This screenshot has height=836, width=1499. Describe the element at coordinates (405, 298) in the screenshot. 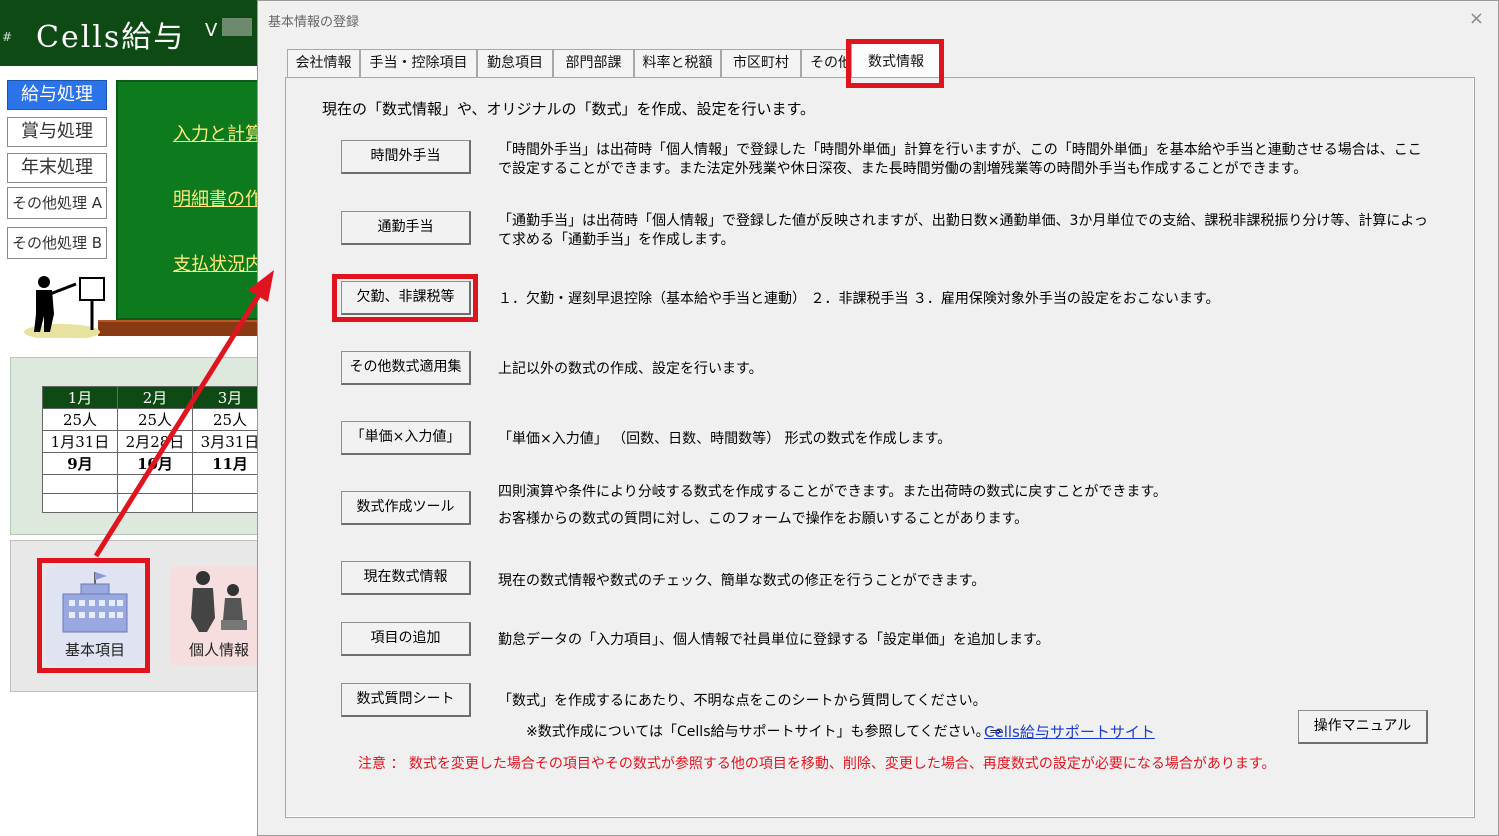

I see `highlight-absence-button` at that location.